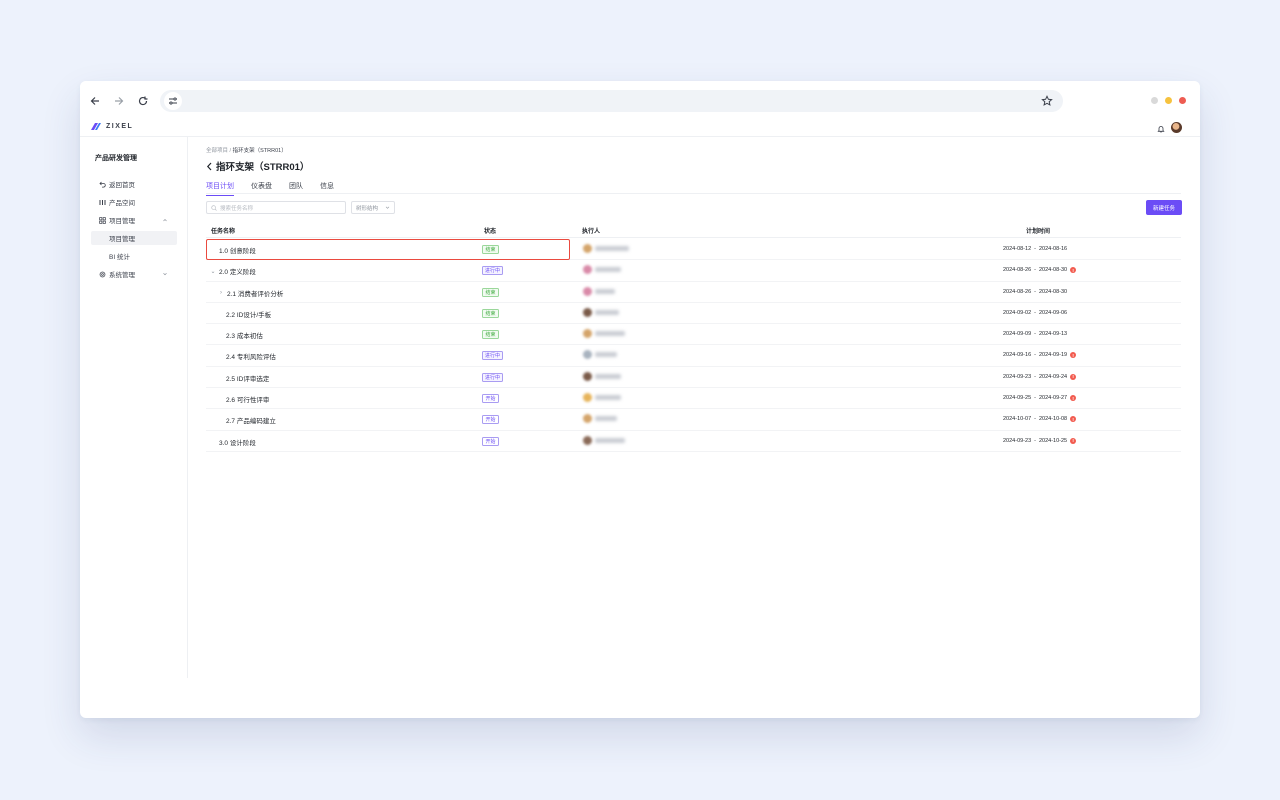 This screenshot has height=800, width=1280. I want to click on task-name-cell: 3.0 设计阶段, so click(237, 442).